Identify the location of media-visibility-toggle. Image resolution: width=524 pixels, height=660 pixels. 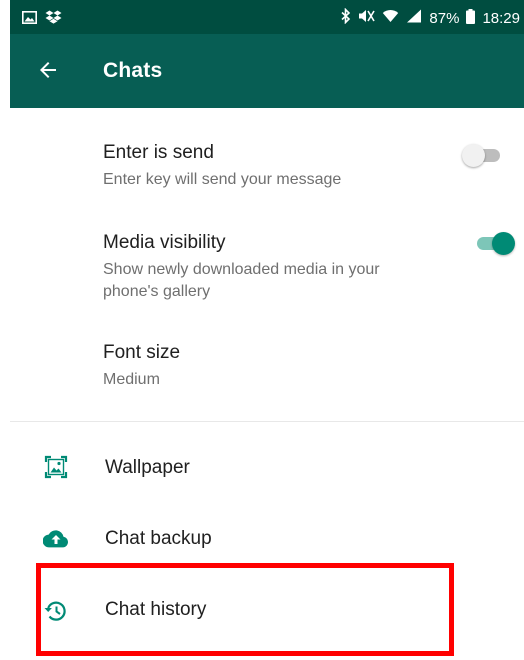
(495, 243).